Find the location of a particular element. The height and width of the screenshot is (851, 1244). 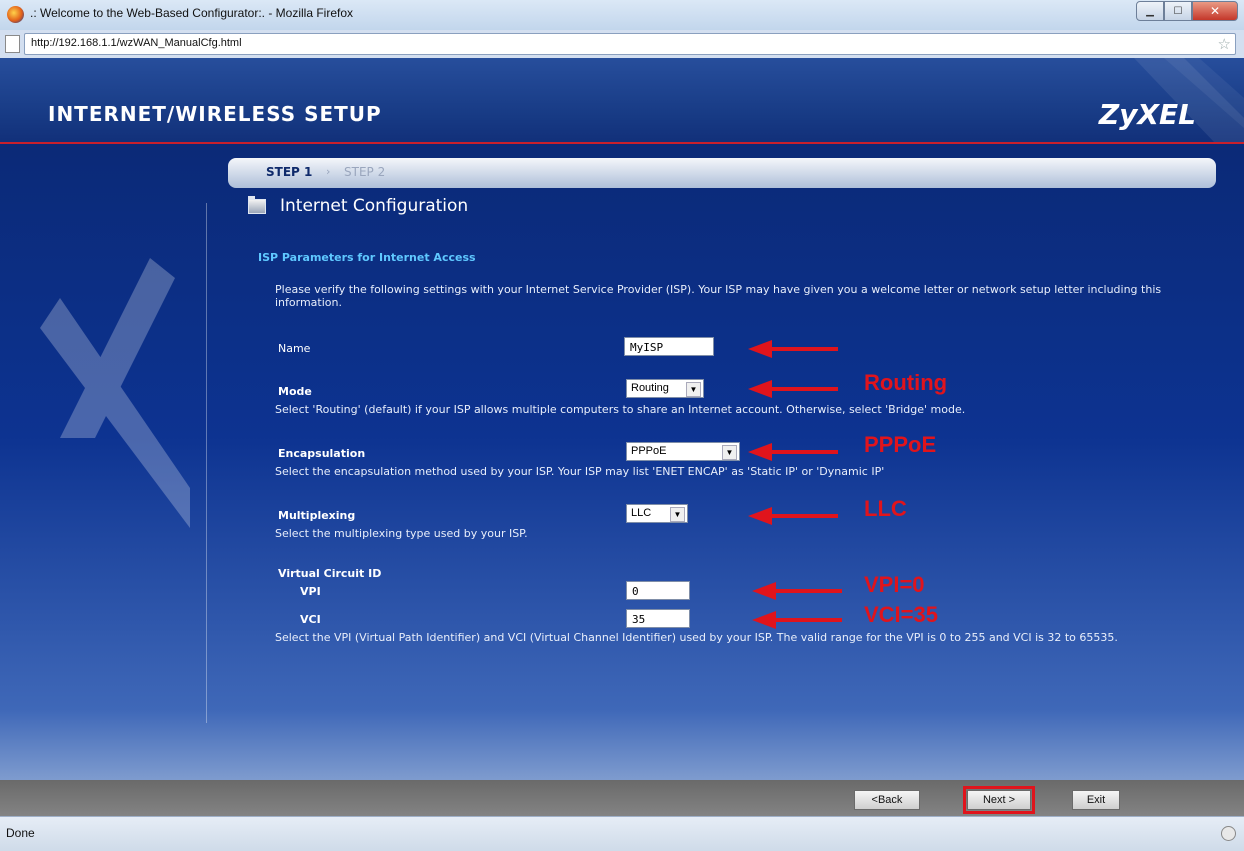

multiplexing-label: Multiplexing is located at coordinates (317, 515).